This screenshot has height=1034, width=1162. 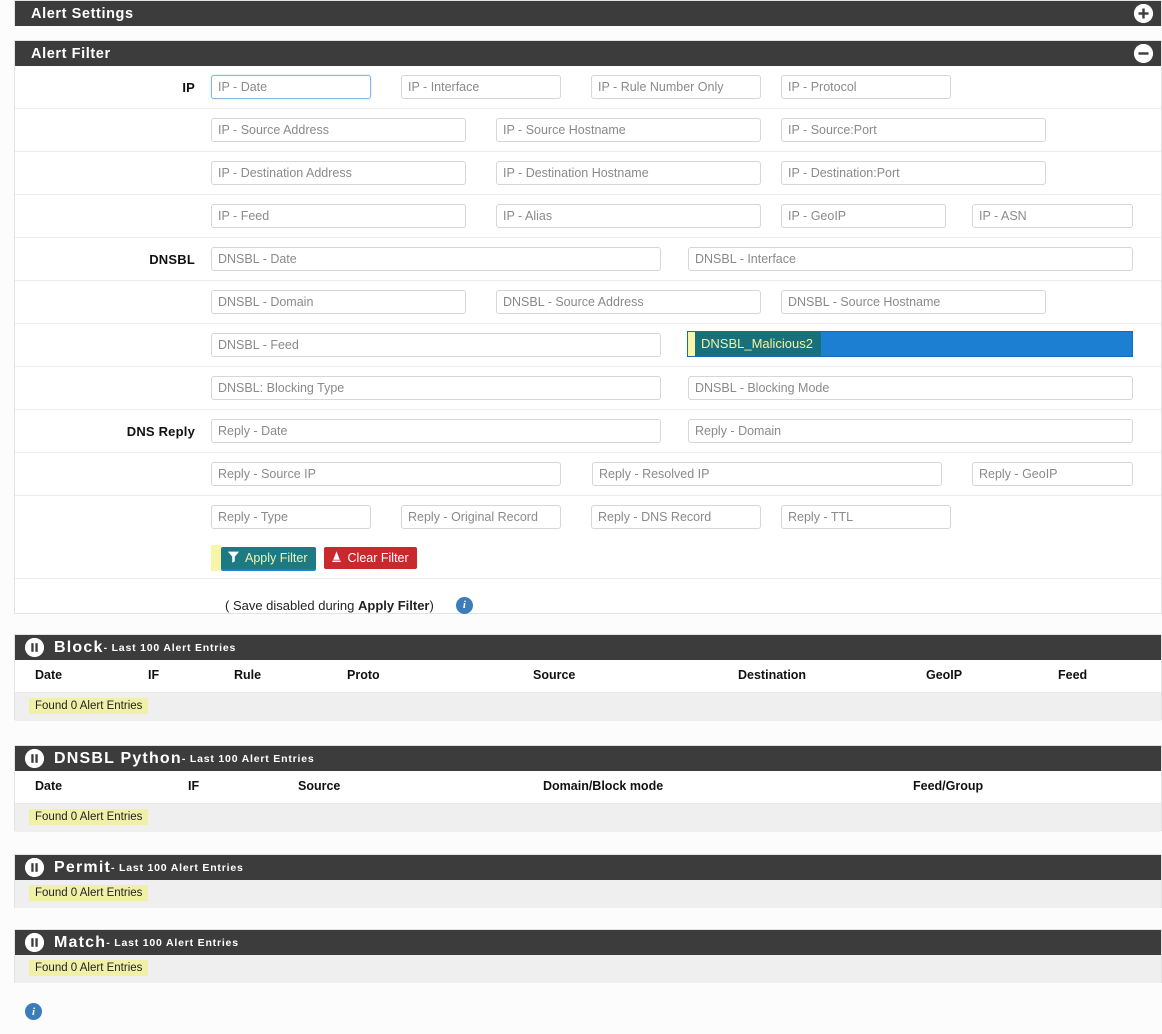 I want to click on dnsbl-group-autocomplete-field: DNSBL_Malicious2, so click(x=910, y=344).